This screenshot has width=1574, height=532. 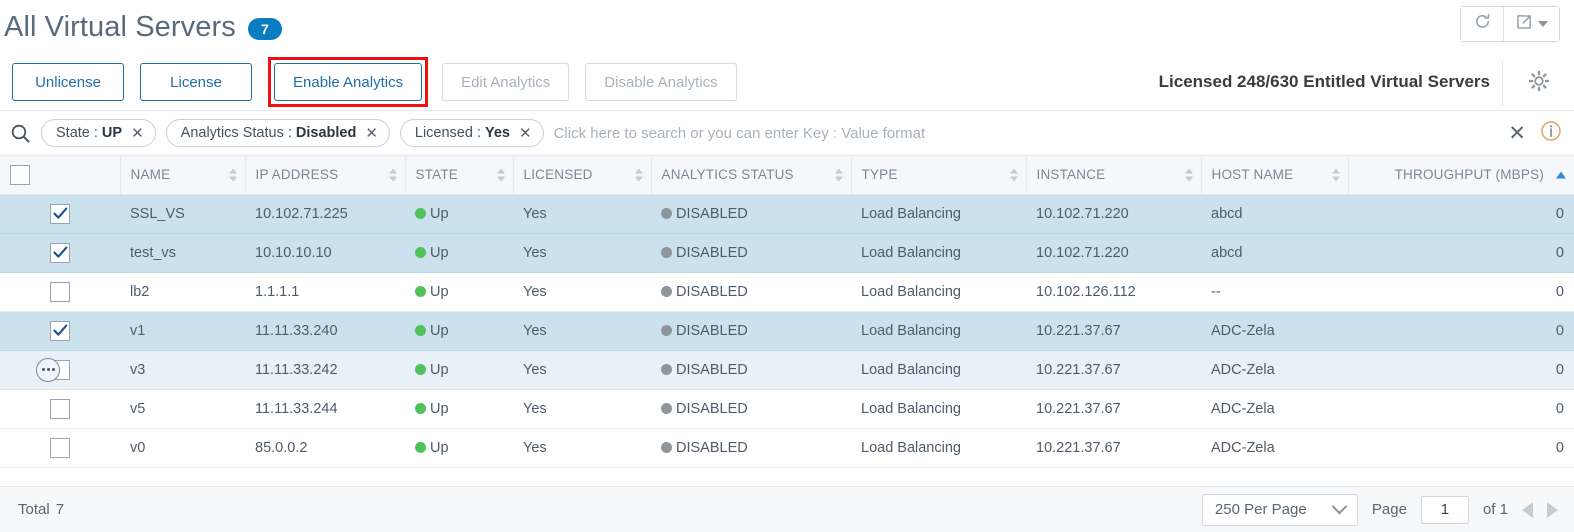 I want to click on column-label: NAME, so click(x=150, y=175).